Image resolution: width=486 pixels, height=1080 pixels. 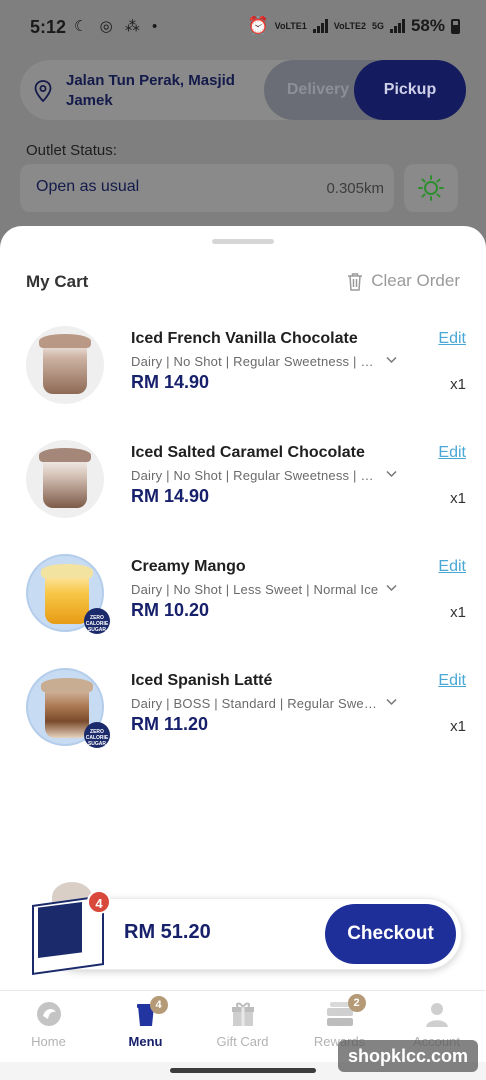 What do you see at coordinates (397, 26) in the screenshot?
I see `signal-2-icon` at bounding box center [397, 26].